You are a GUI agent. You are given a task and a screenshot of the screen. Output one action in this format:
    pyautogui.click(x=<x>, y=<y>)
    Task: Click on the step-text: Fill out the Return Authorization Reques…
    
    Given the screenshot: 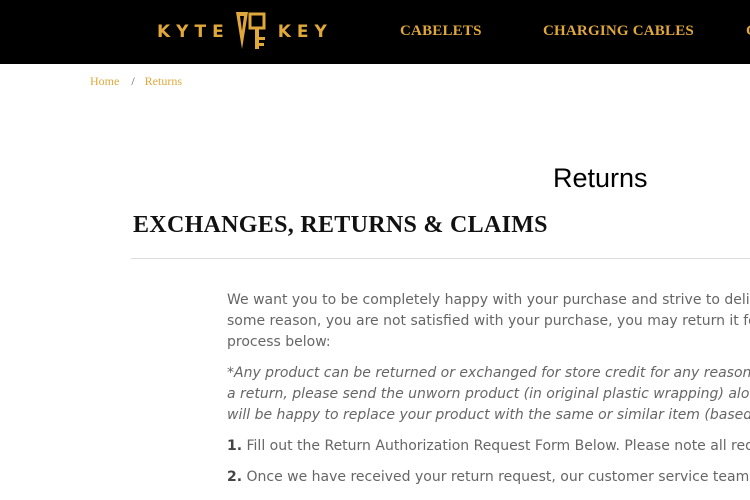 What is the action you would take?
    pyautogui.click(x=496, y=446)
    